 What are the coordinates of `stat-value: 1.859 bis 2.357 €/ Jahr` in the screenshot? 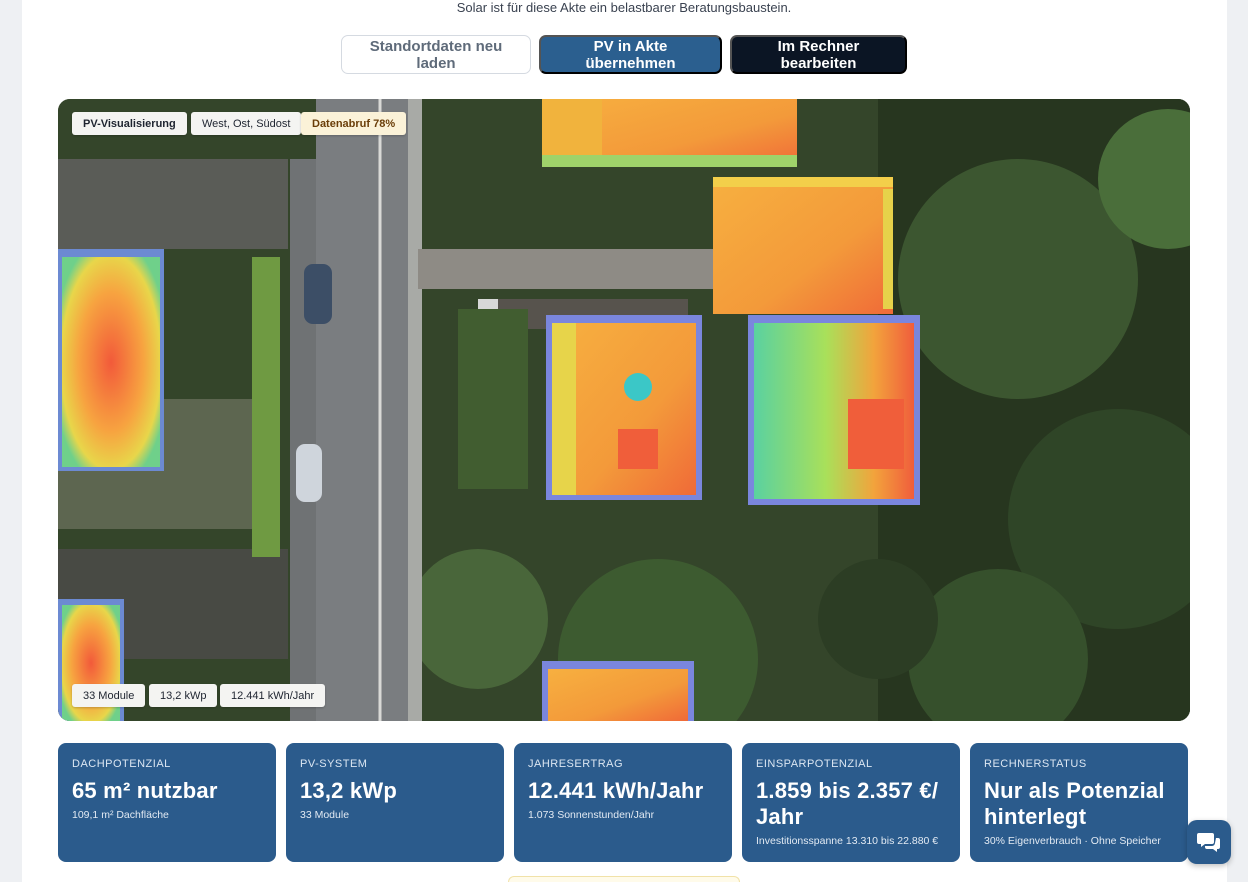 It's located at (847, 803).